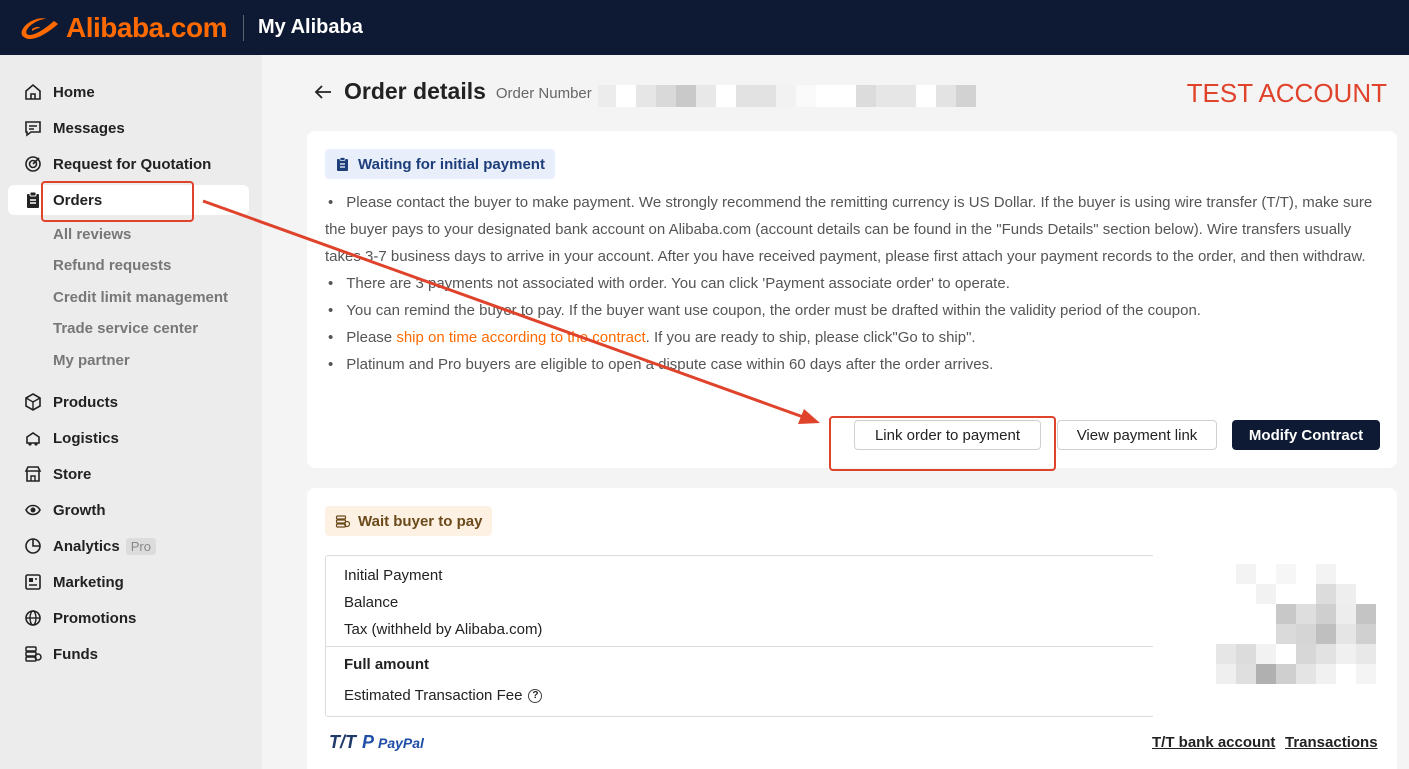  I want to click on marketing-icon, so click(33, 582).